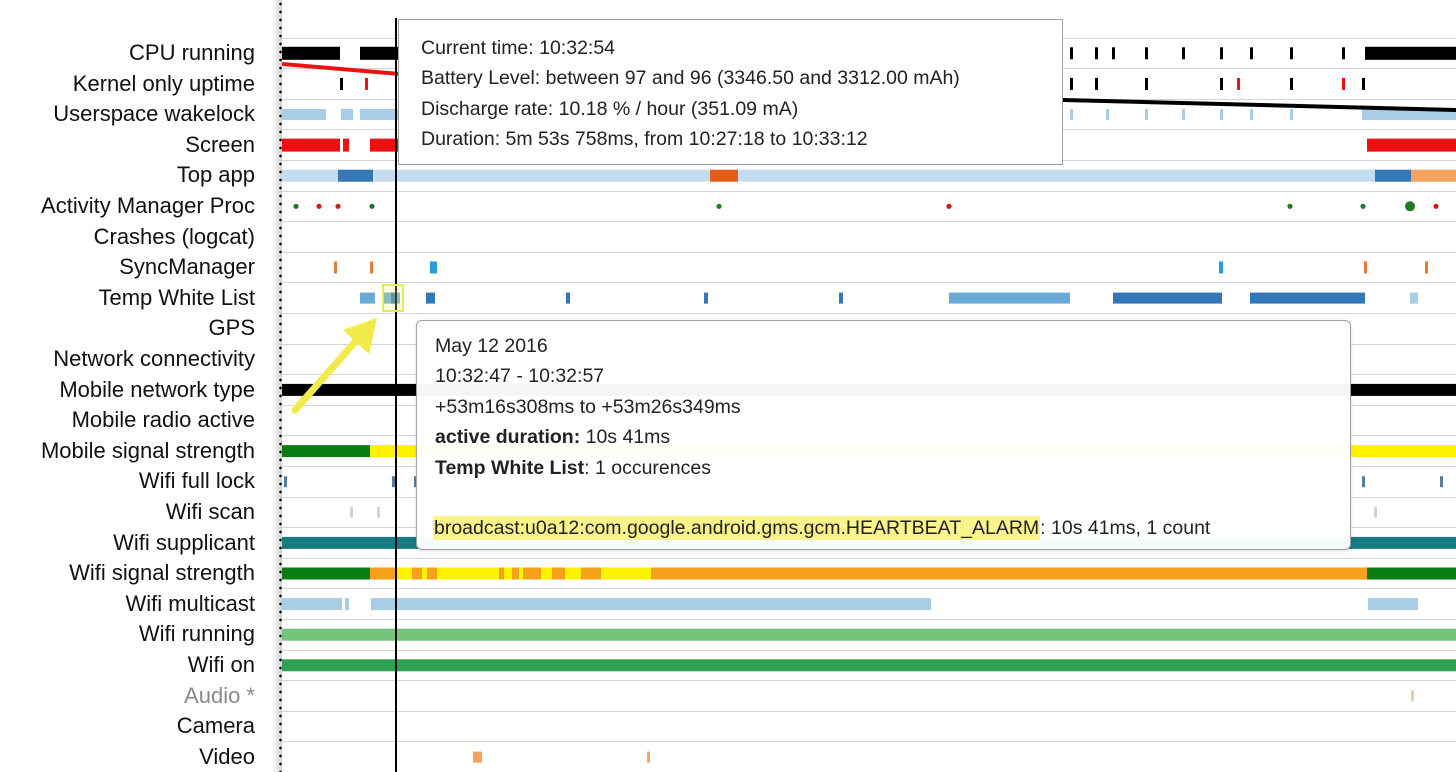 The height and width of the screenshot is (772, 1456). What do you see at coordinates (869, 634) in the screenshot?
I see `wifi-running-bar` at bounding box center [869, 634].